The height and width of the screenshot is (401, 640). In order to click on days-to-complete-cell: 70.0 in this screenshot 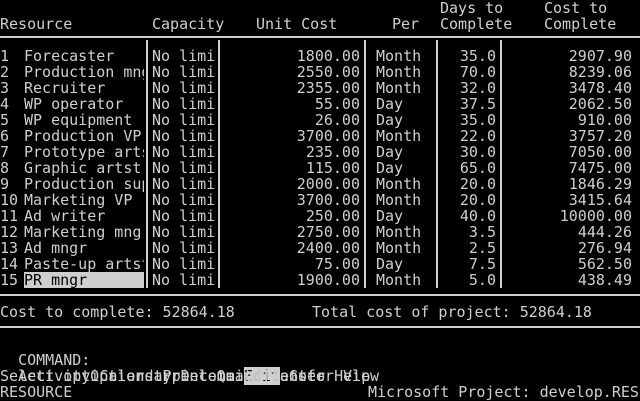, I will do `click(468, 72)`.